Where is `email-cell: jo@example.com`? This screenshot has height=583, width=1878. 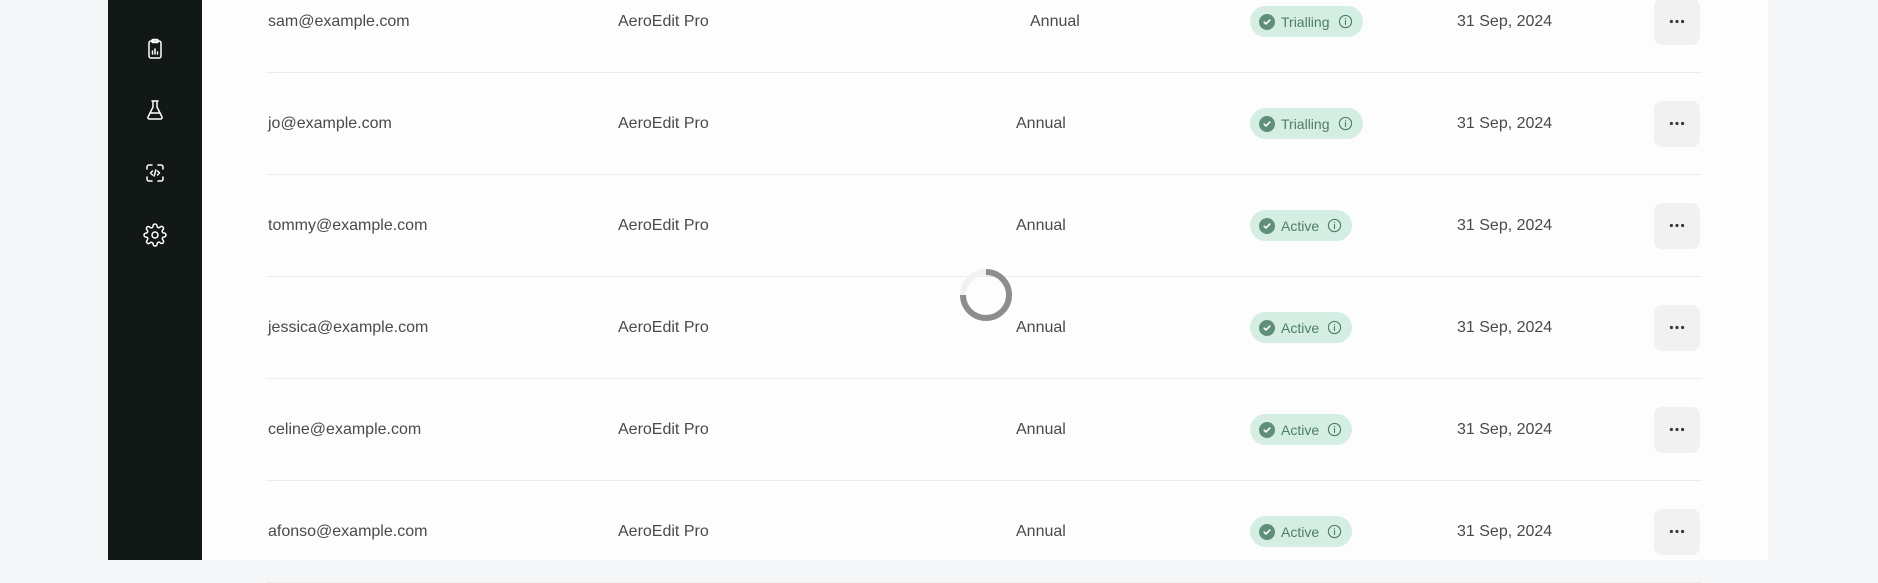
email-cell: jo@example.com is located at coordinates (330, 123).